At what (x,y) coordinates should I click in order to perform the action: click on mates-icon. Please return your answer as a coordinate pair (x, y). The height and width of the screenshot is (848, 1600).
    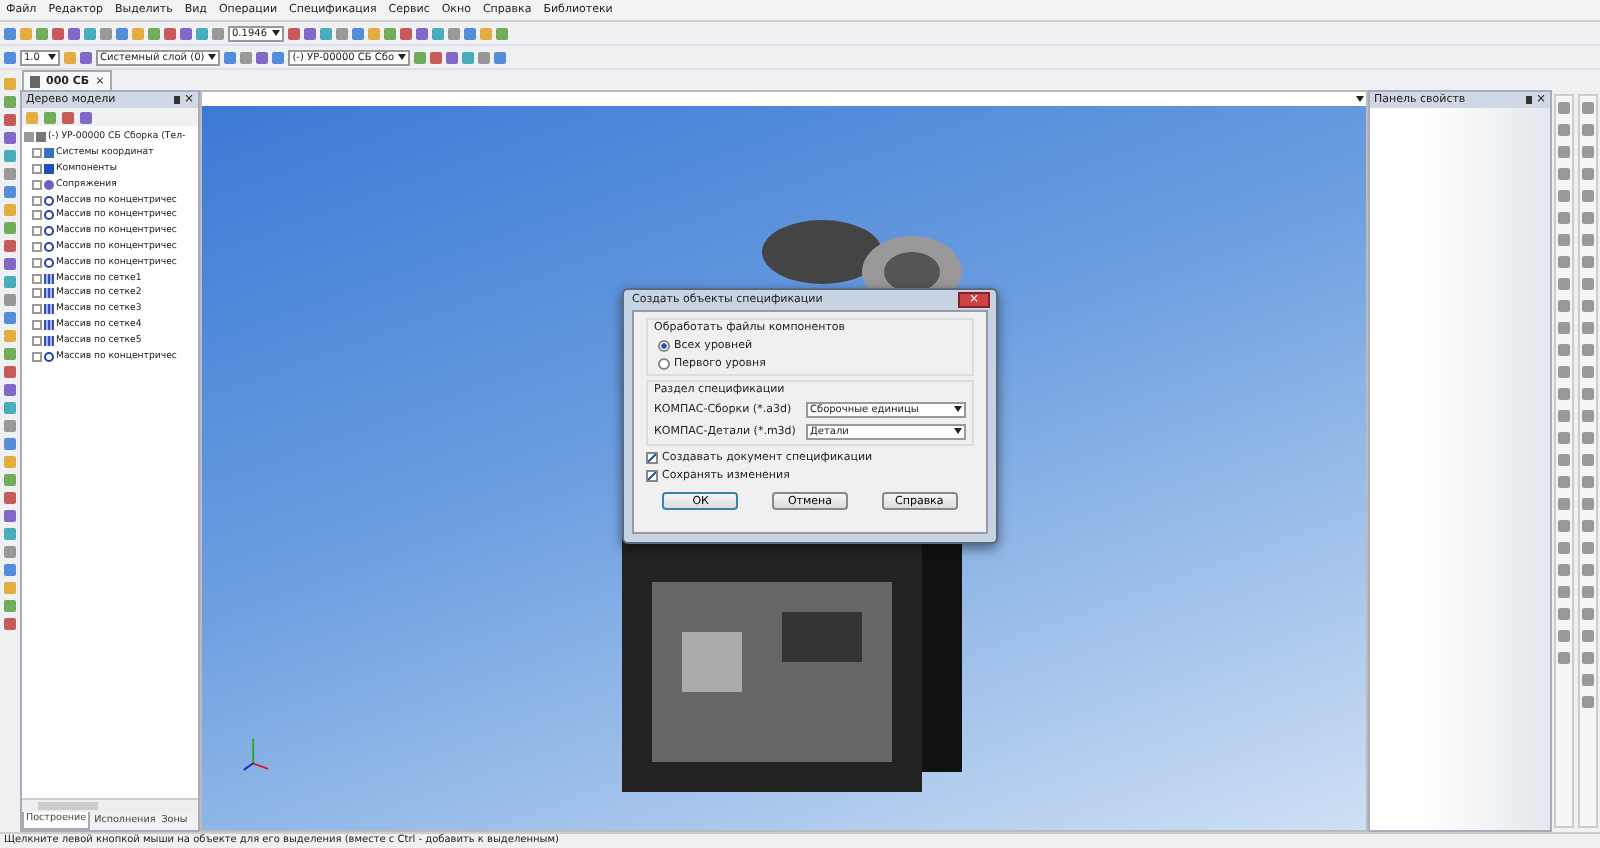
    Looking at the image, I should click on (49, 184).